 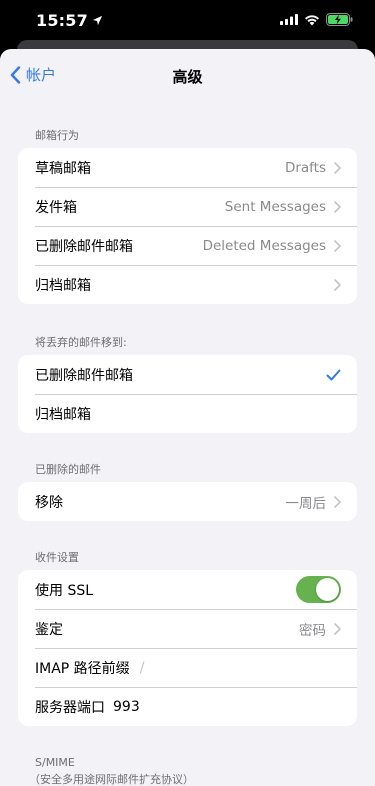 I want to click on status-icons, so click(x=316, y=19).